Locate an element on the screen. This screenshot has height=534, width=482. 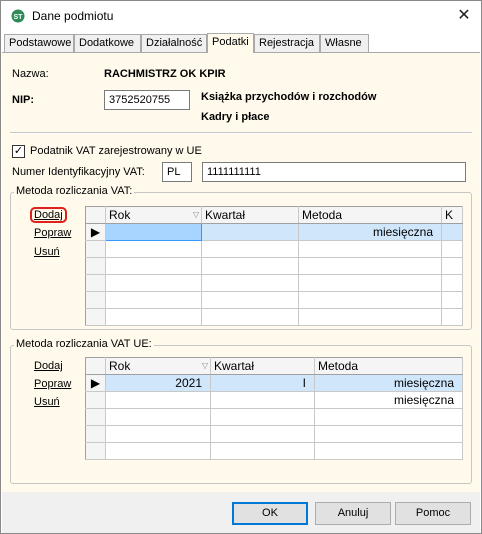
button-bar: OK Anuluj Pomoc is located at coordinates (241, 512).